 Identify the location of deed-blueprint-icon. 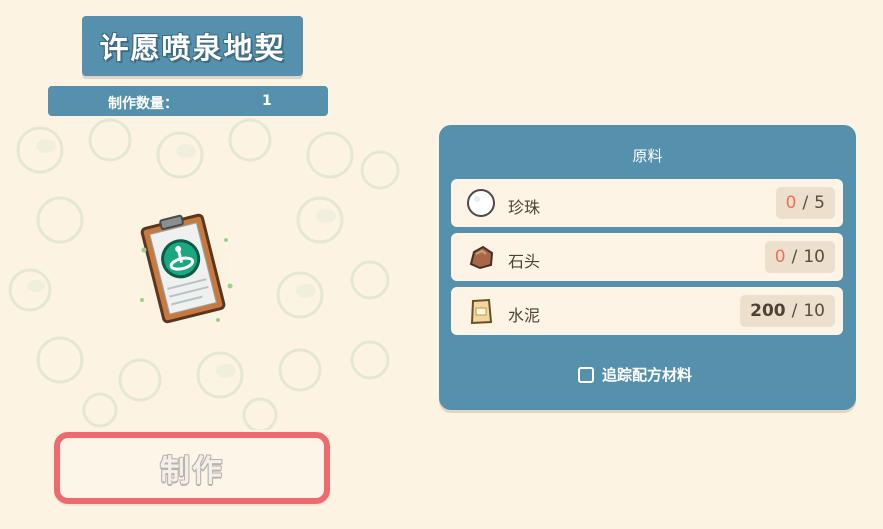
(185, 268).